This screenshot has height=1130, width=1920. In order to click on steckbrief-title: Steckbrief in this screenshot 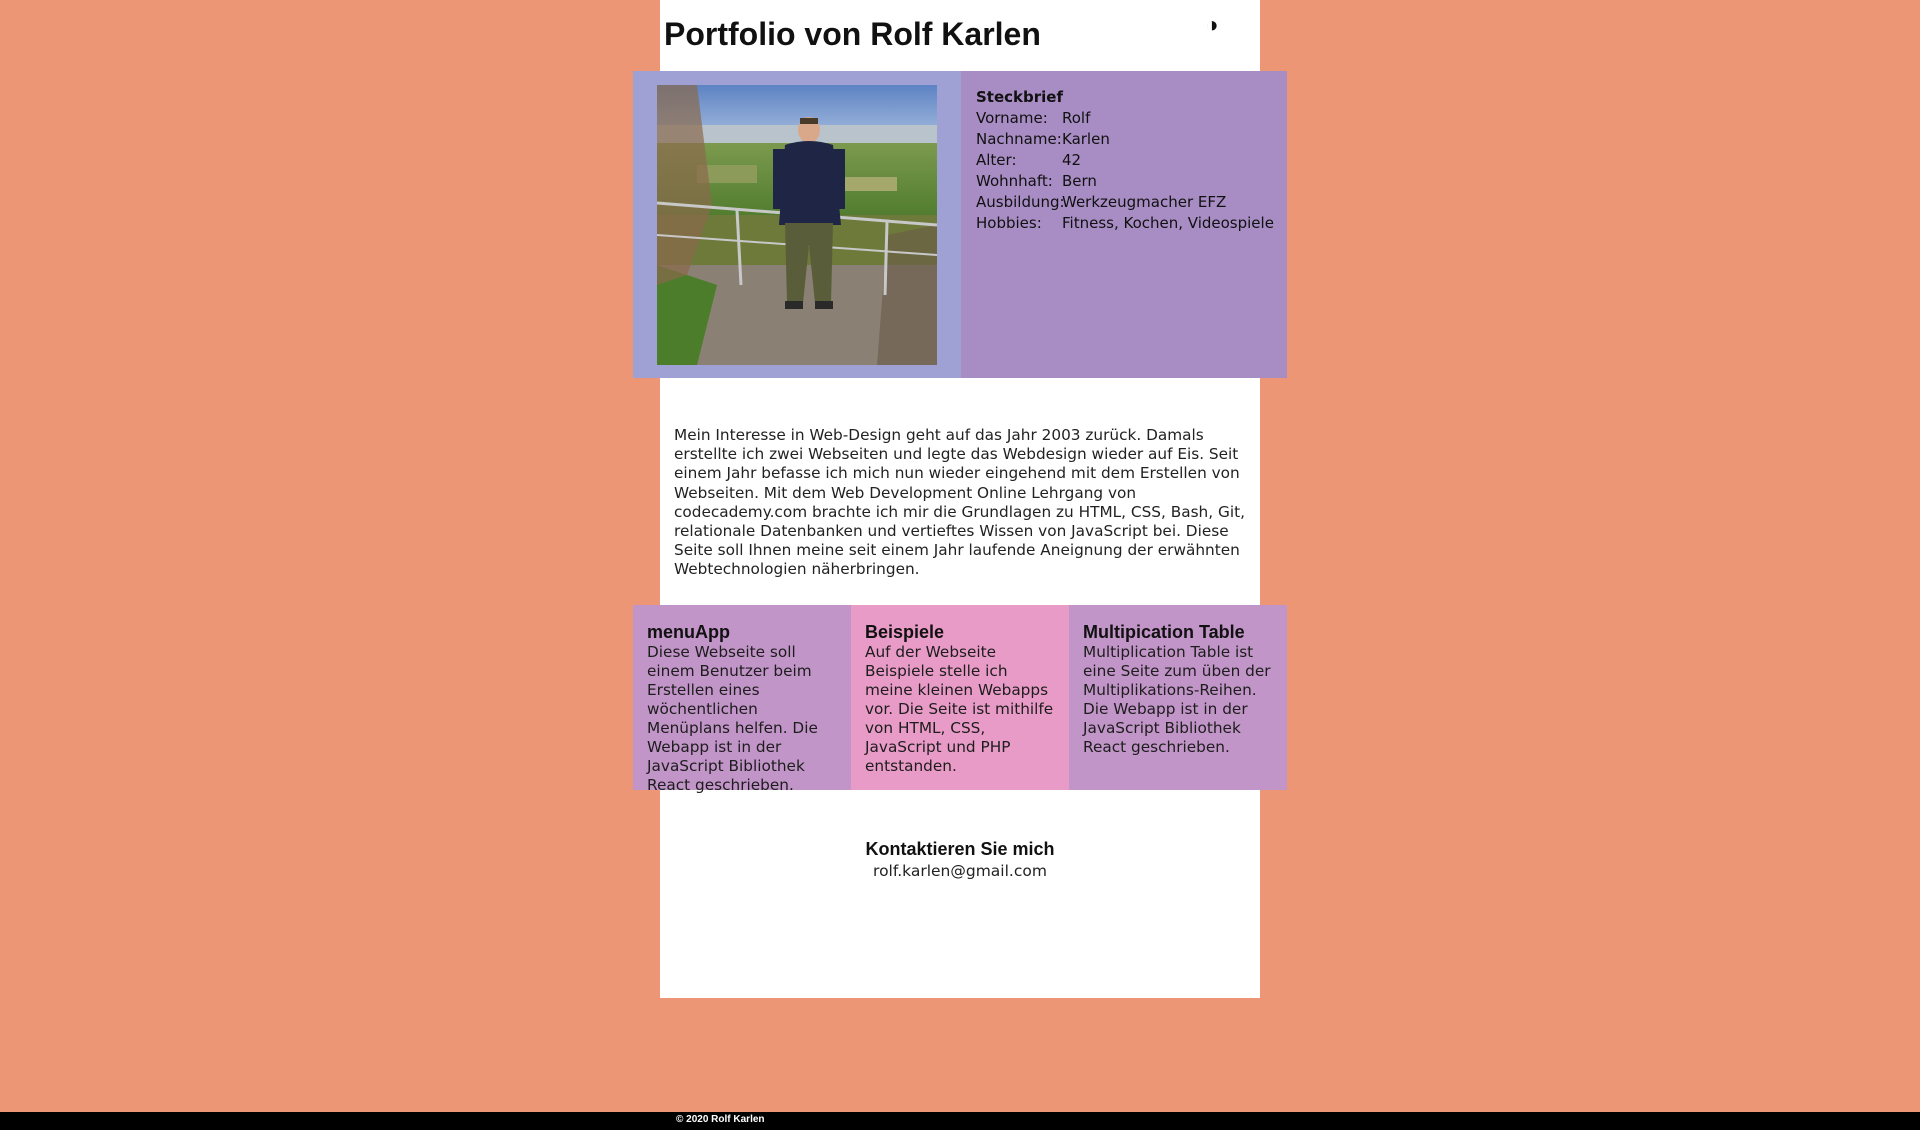, I will do `click(1019, 97)`.